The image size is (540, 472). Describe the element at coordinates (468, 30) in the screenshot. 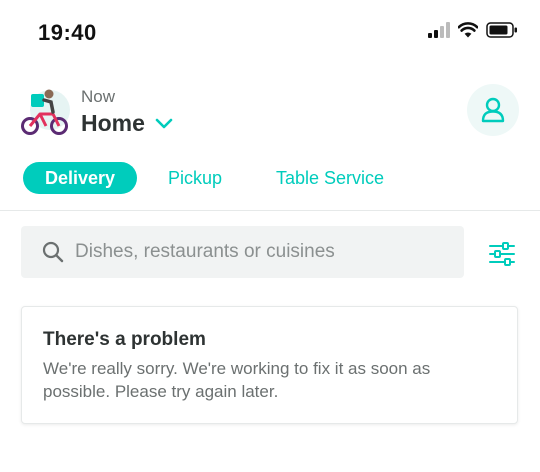

I see `wifi-icon` at that location.